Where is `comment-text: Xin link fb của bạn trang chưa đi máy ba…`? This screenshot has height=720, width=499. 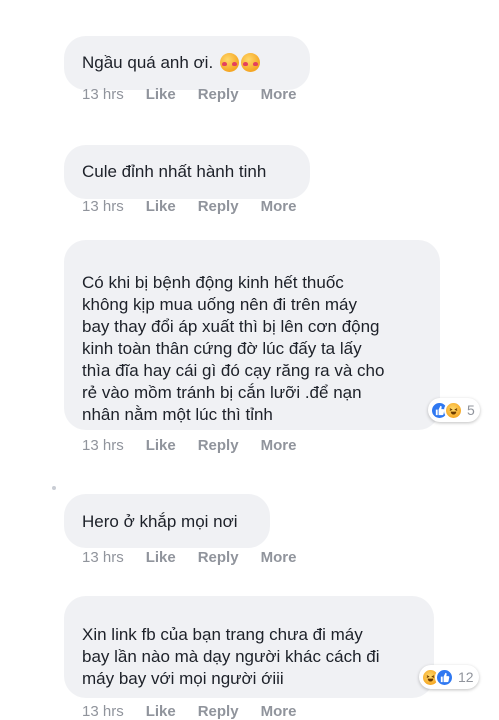 comment-text: Xin link fb của bạn trang chưa đi máy ba… is located at coordinates (231, 656).